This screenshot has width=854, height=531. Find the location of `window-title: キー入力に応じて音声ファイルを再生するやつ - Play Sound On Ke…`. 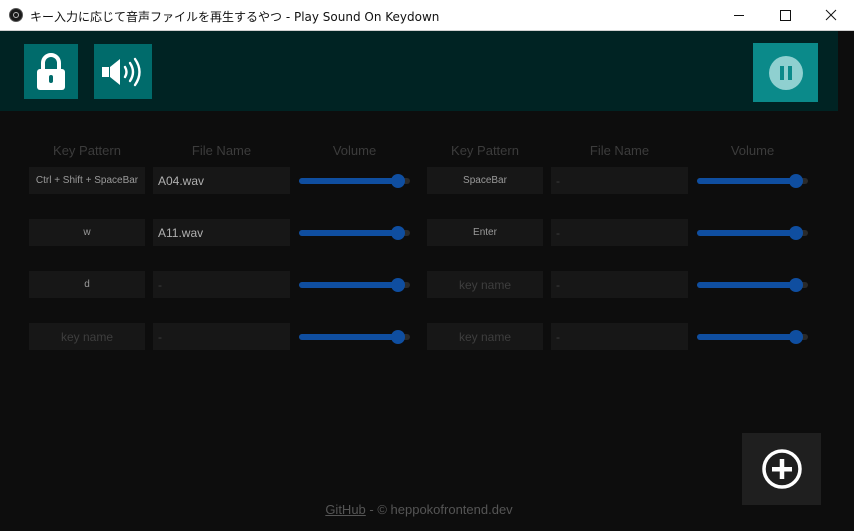

window-title: キー入力に応じて音声ファイルを再生するやつ - Play Sound On Ke… is located at coordinates (235, 17).